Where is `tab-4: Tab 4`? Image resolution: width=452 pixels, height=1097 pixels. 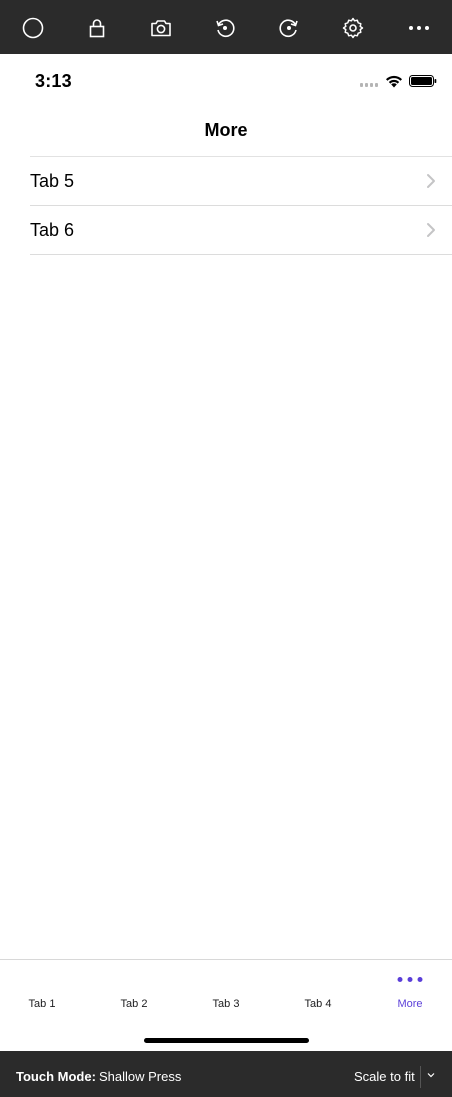
tab-4: Tab 4 is located at coordinates (318, 990).